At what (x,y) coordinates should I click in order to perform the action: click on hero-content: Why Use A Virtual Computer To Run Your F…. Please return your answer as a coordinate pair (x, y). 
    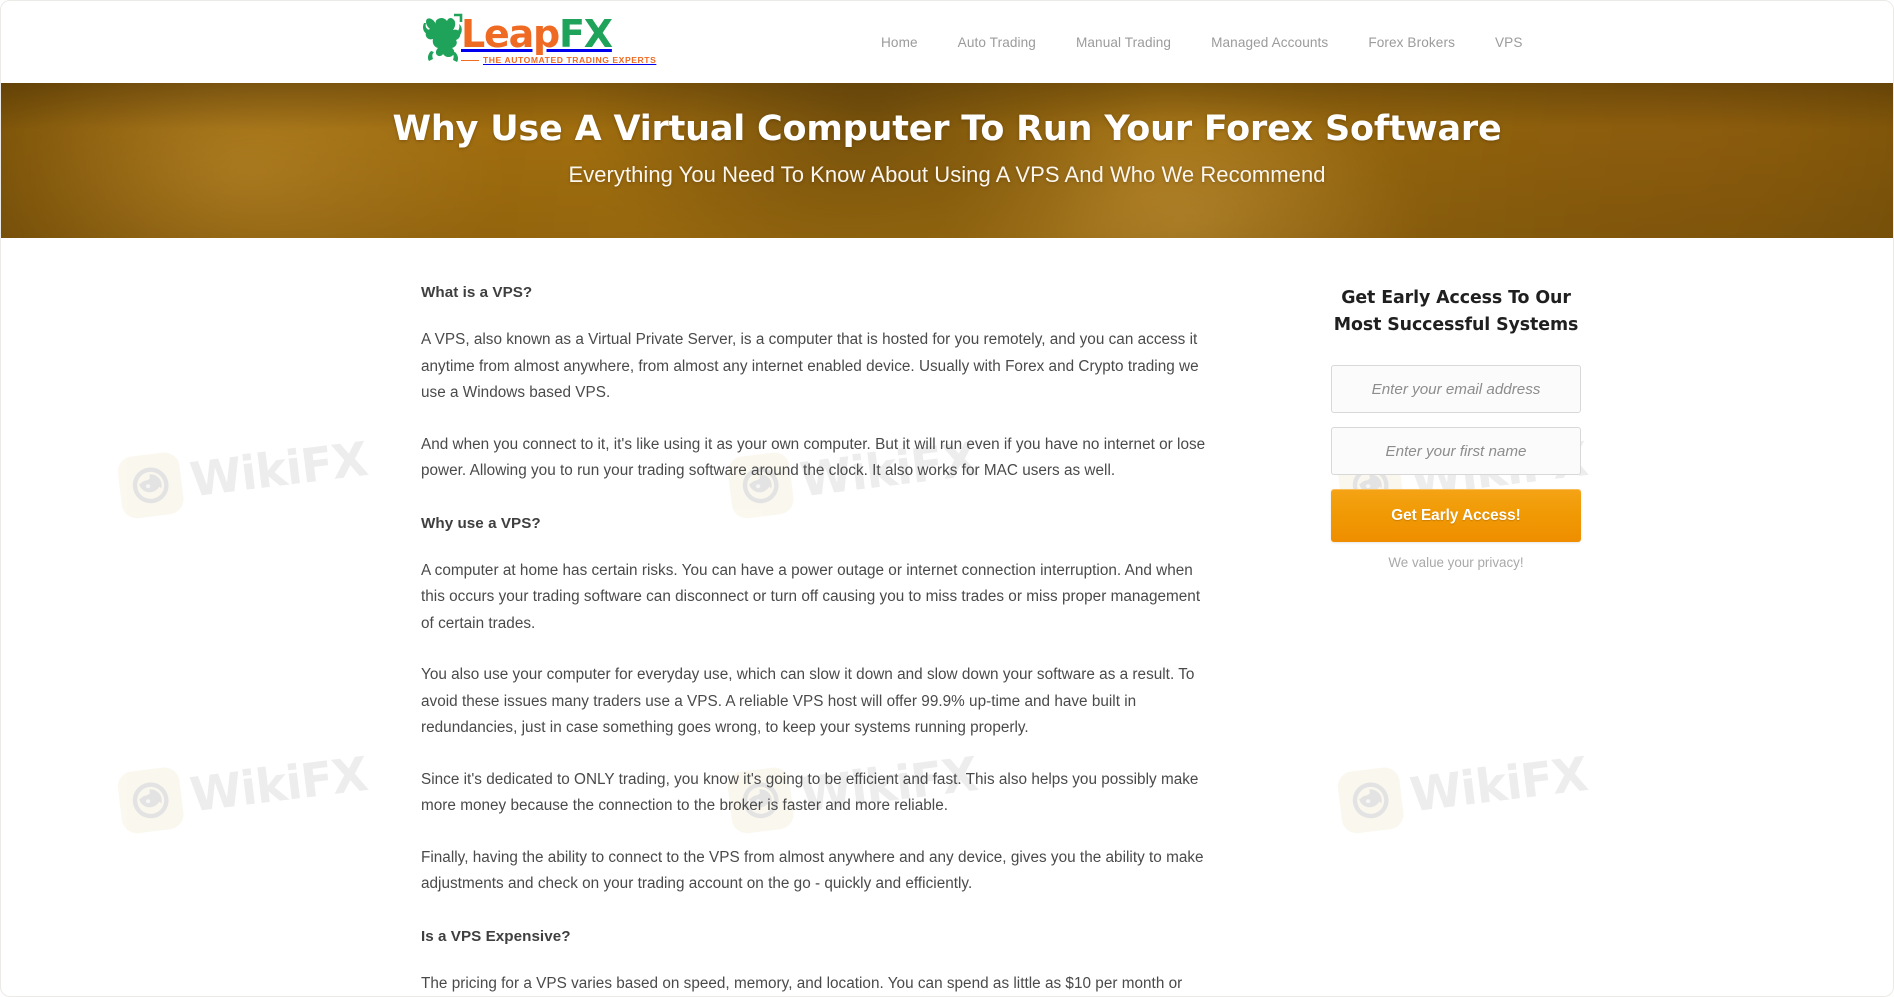
    Looking at the image, I should click on (947, 135).